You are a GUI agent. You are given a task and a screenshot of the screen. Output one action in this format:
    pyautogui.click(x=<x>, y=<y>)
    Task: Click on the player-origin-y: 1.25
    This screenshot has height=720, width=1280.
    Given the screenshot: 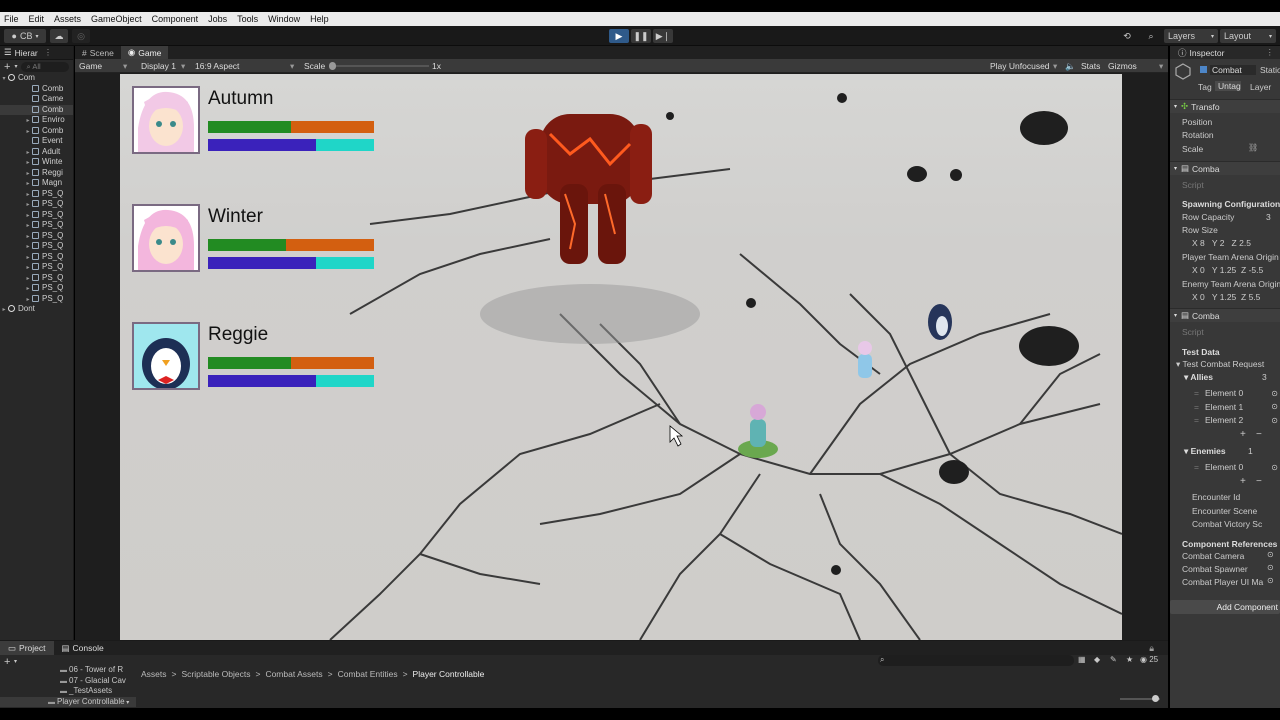 What is the action you would take?
    pyautogui.click(x=1228, y=270)
    